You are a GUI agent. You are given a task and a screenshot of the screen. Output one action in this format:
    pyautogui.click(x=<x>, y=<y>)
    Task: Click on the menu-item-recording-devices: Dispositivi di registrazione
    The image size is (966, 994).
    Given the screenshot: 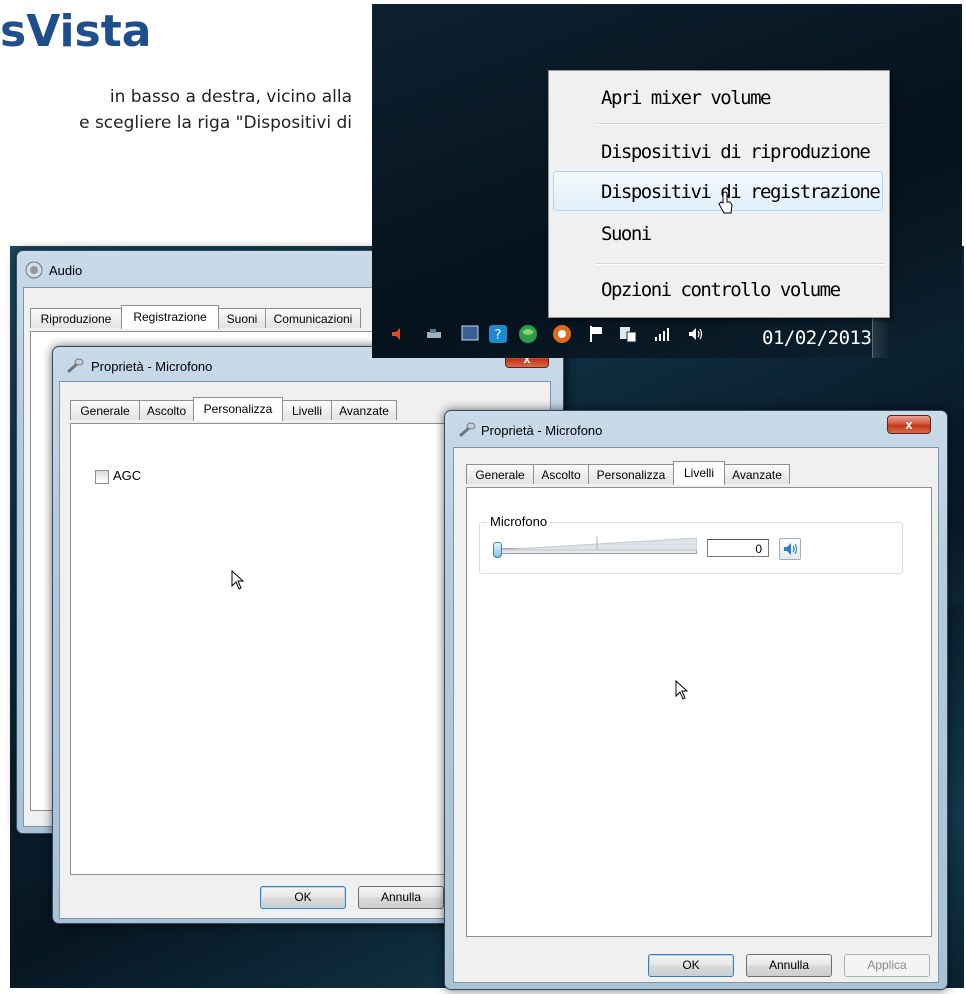 What is the action you would take?
    pyautogui.click(x=741, y=192)
    